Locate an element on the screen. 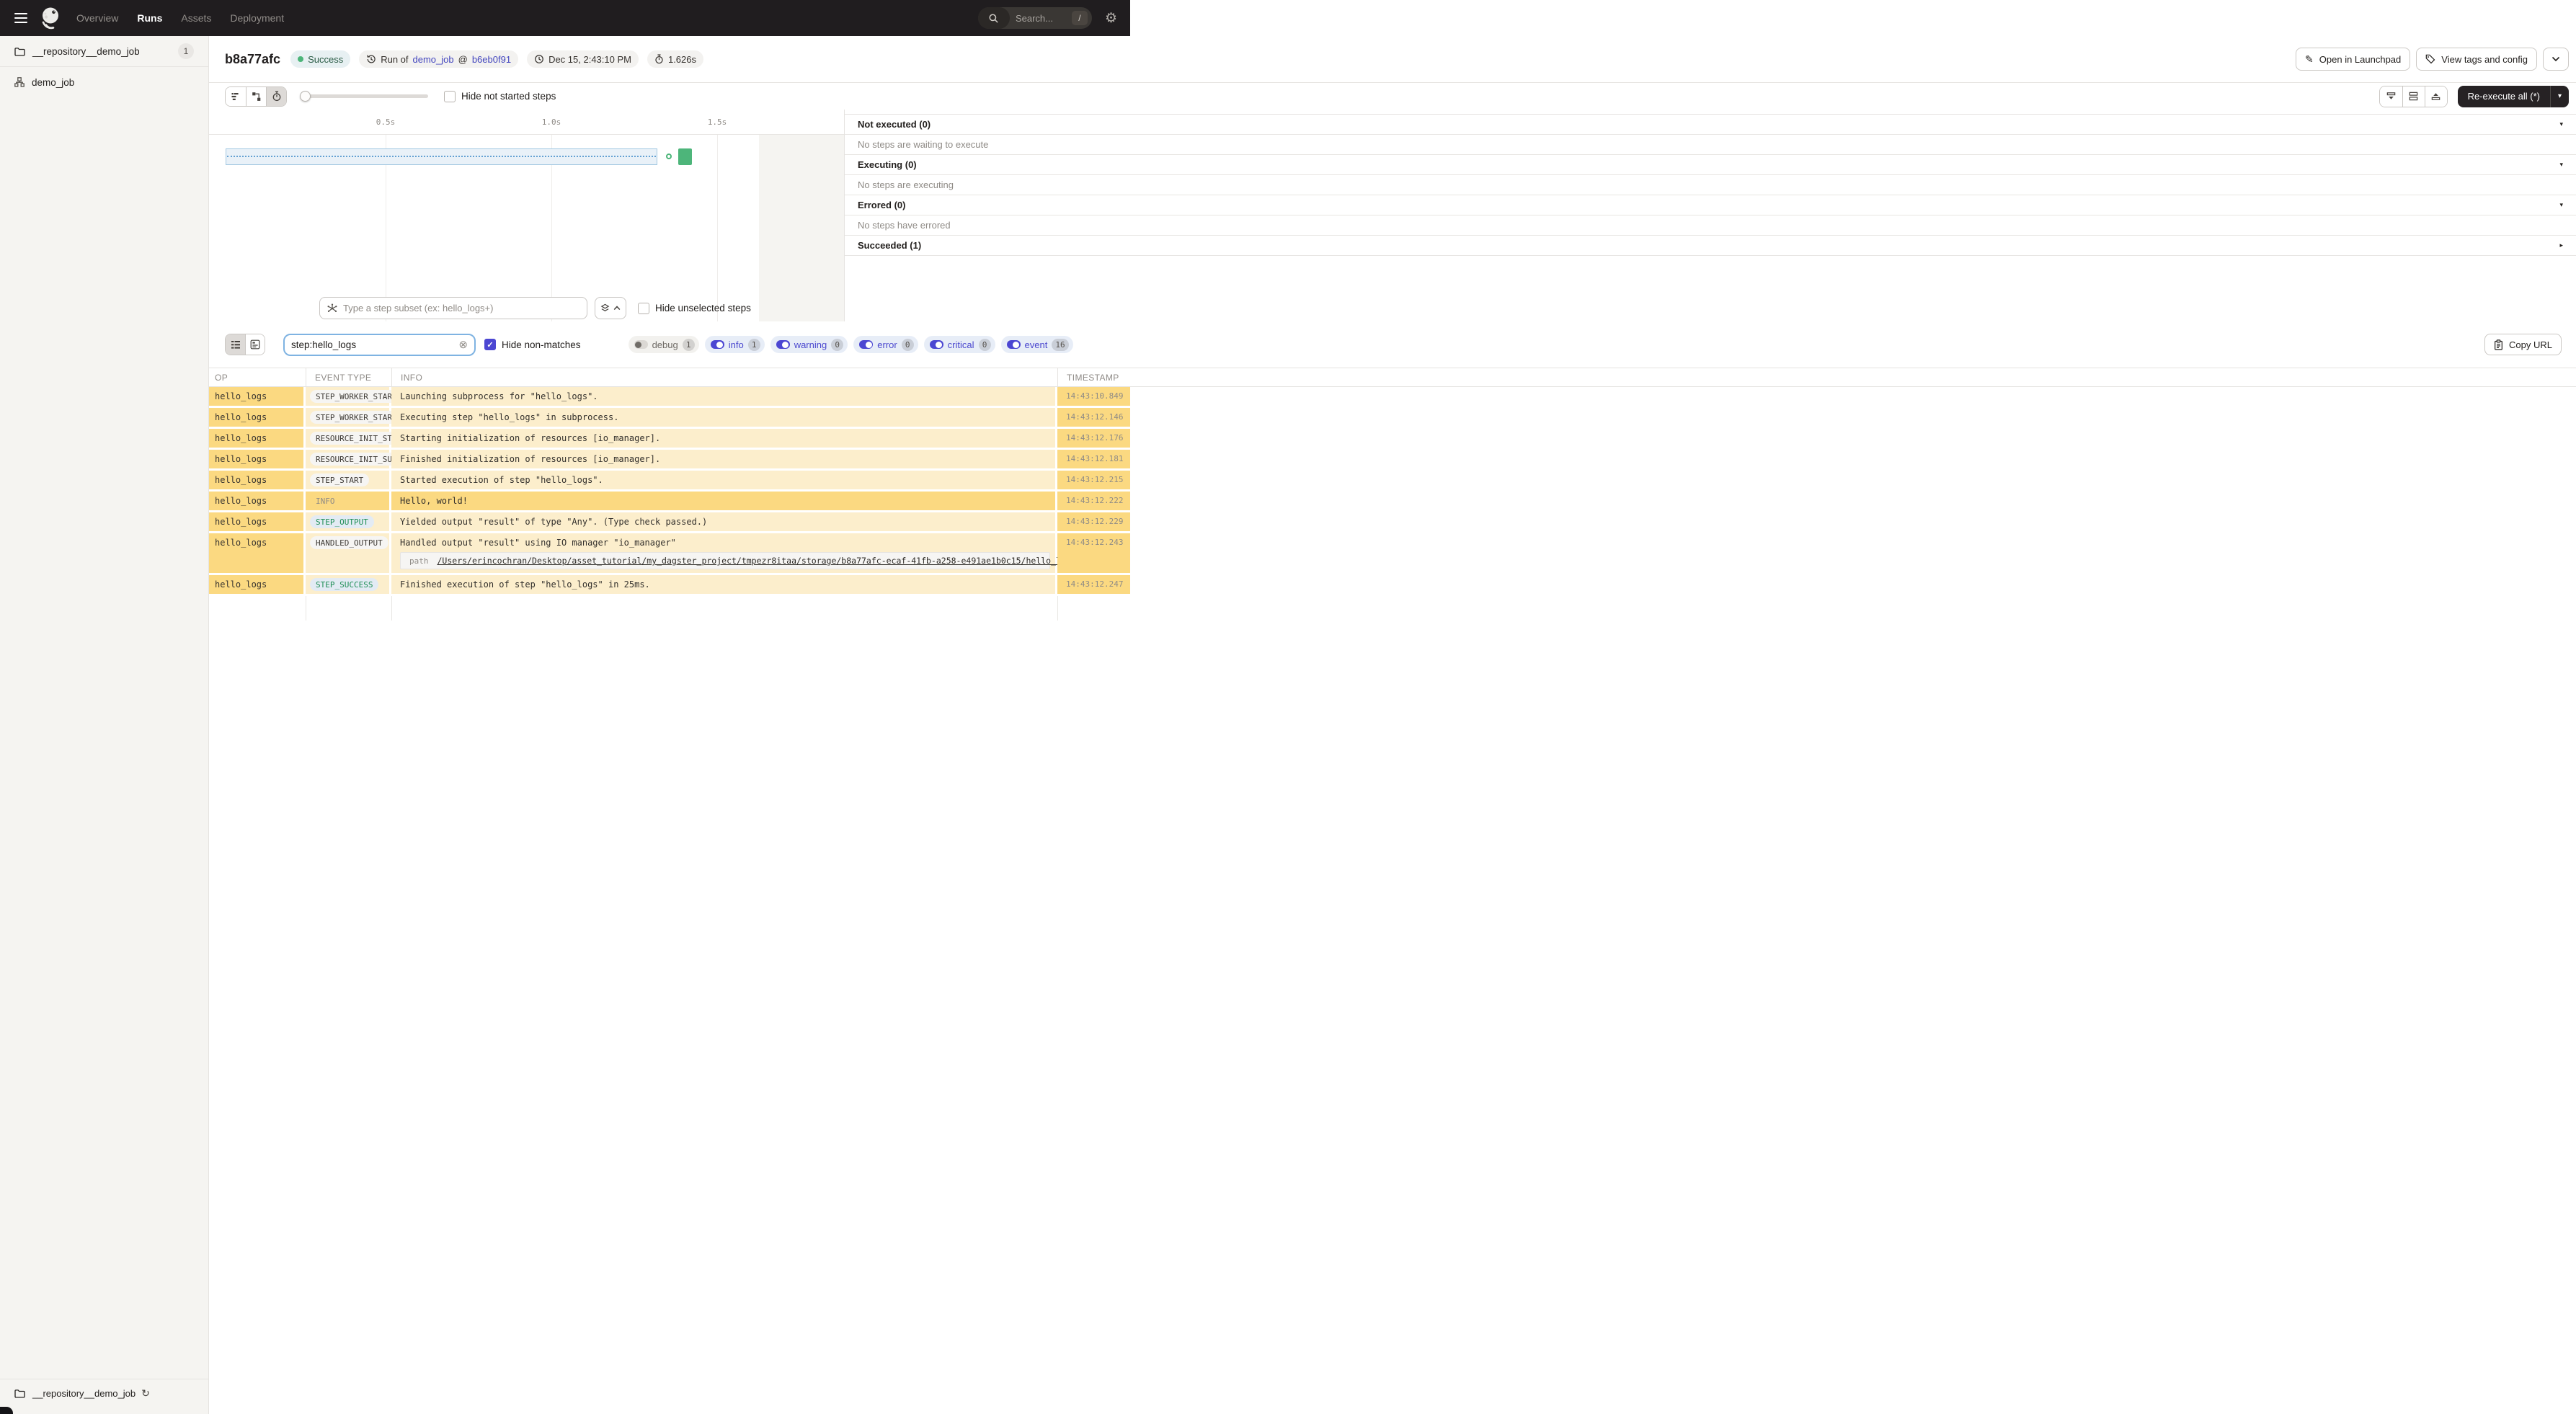 The width and height of the screenshot is (2576, 1414). gantt-zoom-slider is located at coordinates (364, 96).